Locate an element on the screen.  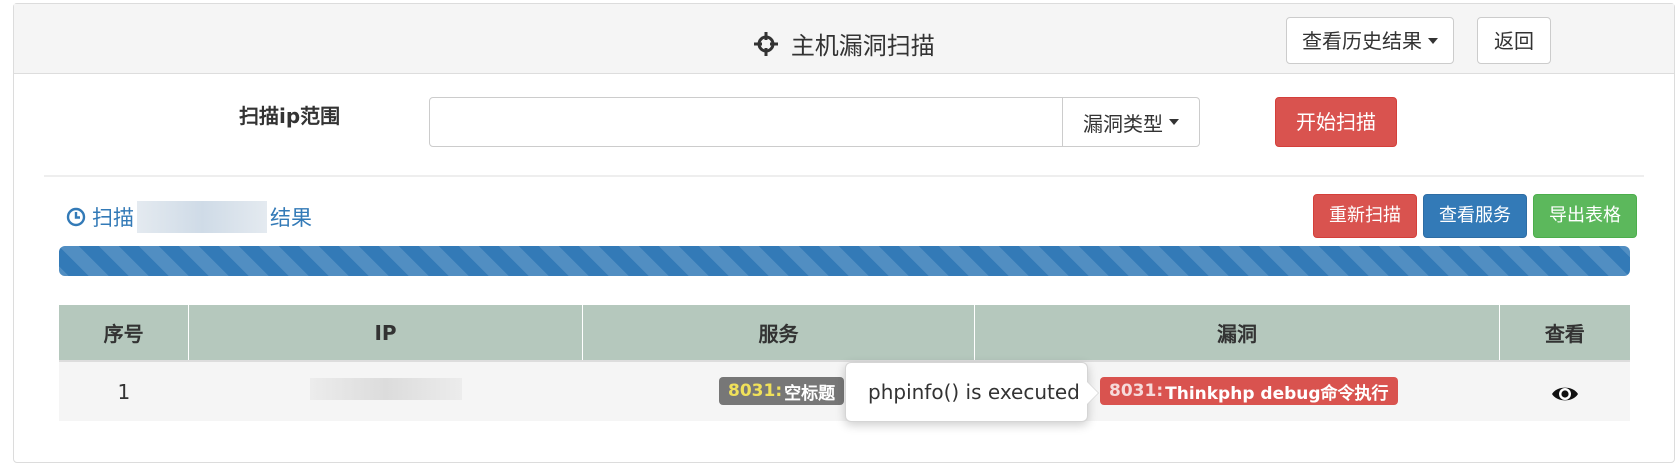
scan-progress is located at coordinates (844, 261).